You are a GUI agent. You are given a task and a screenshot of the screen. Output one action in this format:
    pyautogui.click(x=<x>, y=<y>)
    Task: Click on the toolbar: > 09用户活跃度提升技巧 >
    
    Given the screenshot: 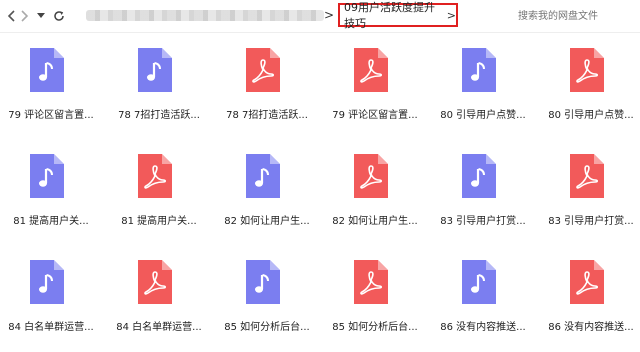 What is the action you would take?
    pyautogui.click(x=320, y=16)
    